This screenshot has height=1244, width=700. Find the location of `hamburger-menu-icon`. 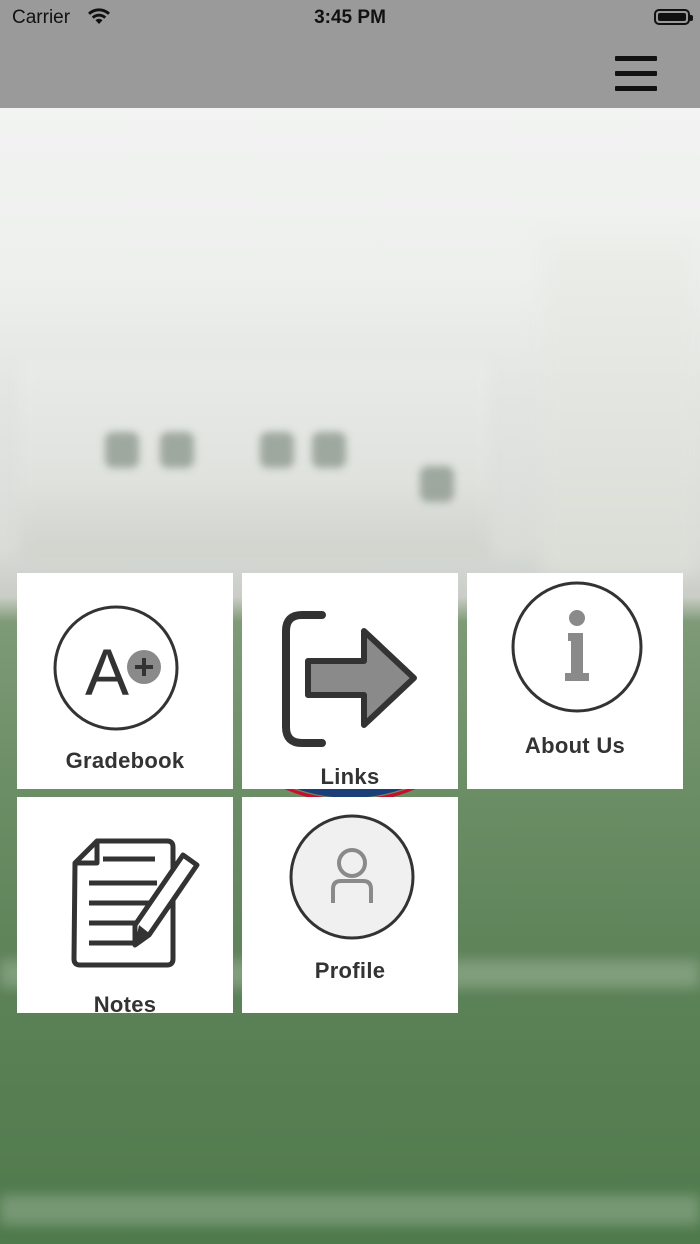

hamburger-menu-icon is located at coordinates (636, 74).